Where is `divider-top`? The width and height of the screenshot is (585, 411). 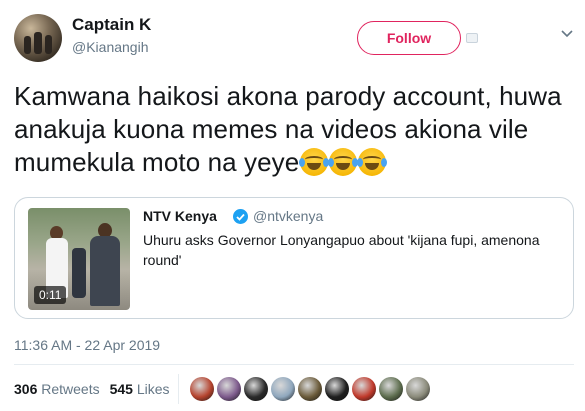
divider-top is located at coordinates (294, 364).